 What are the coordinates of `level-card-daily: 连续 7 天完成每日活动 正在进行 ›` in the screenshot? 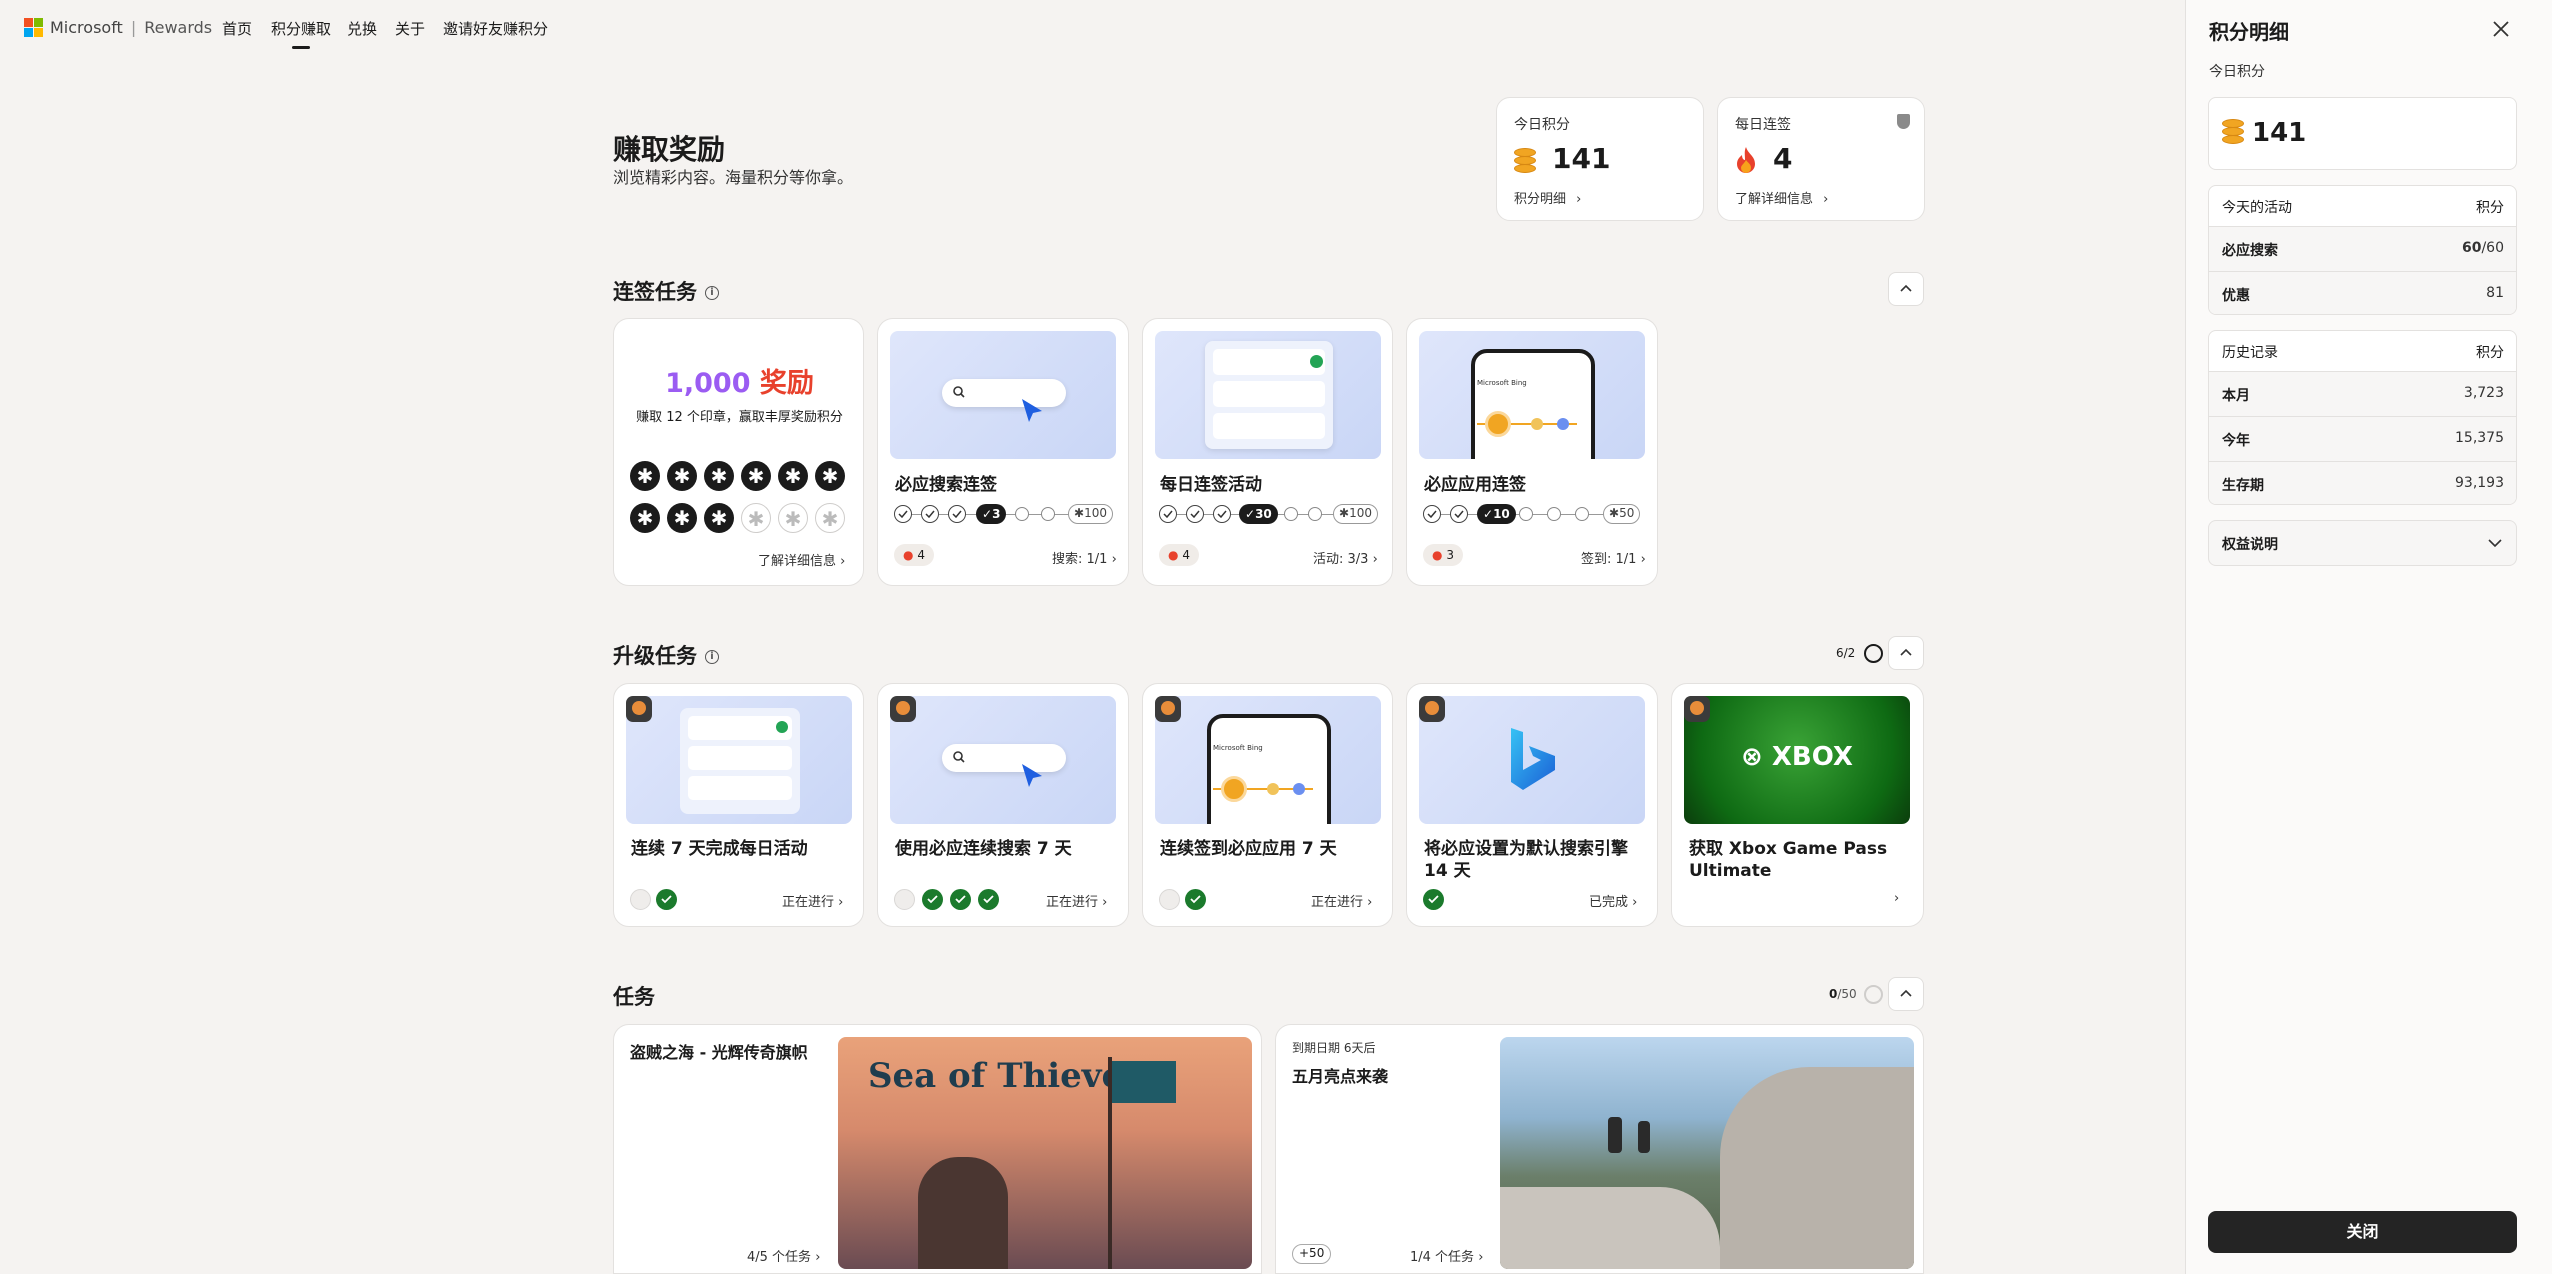 It's located at (738, 805).